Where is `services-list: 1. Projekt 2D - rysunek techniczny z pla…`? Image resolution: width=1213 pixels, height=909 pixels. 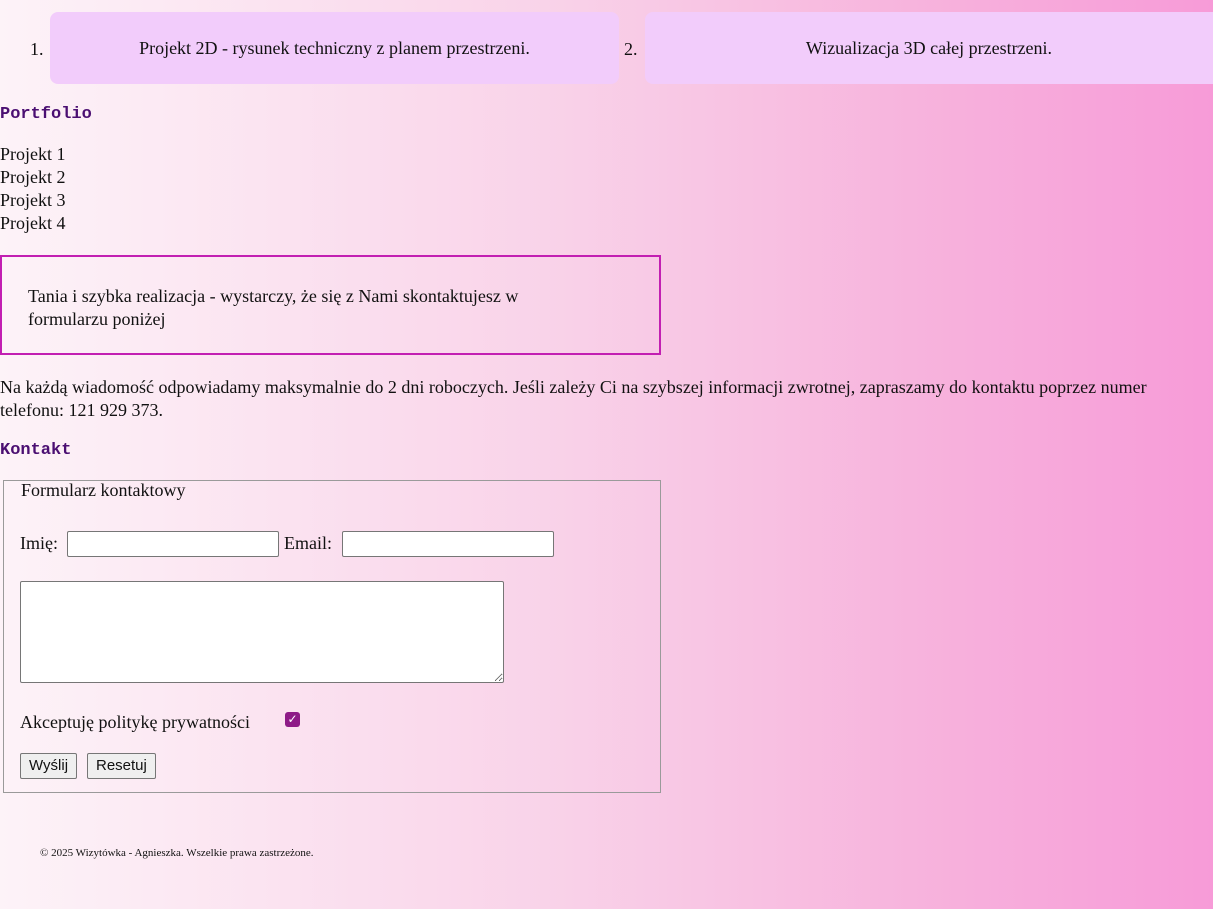
services-list: 1. Projekt 2D - rysunek techniczny z pla… is located at coordinates (606, 48).